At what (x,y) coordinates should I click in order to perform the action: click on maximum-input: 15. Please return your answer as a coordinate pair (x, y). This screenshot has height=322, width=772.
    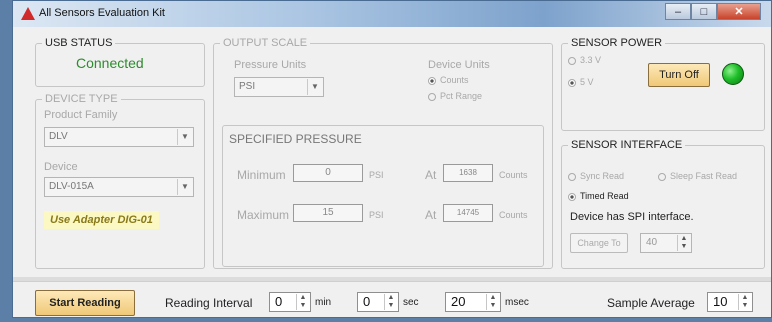
    Looking at the image, I should click on (328, 213).